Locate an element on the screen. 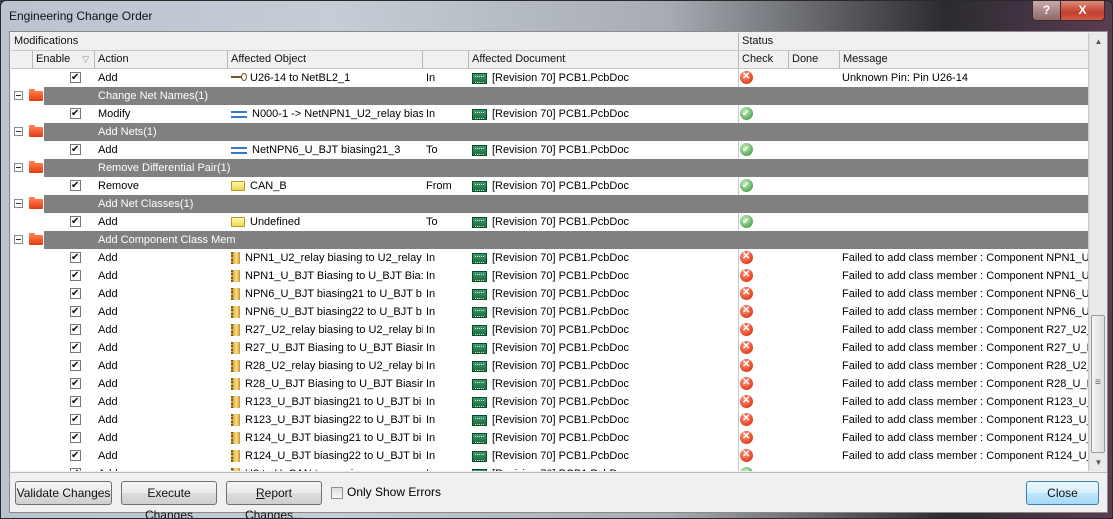  col-enable: Enable ▽ is located at coordinates (63, 59).